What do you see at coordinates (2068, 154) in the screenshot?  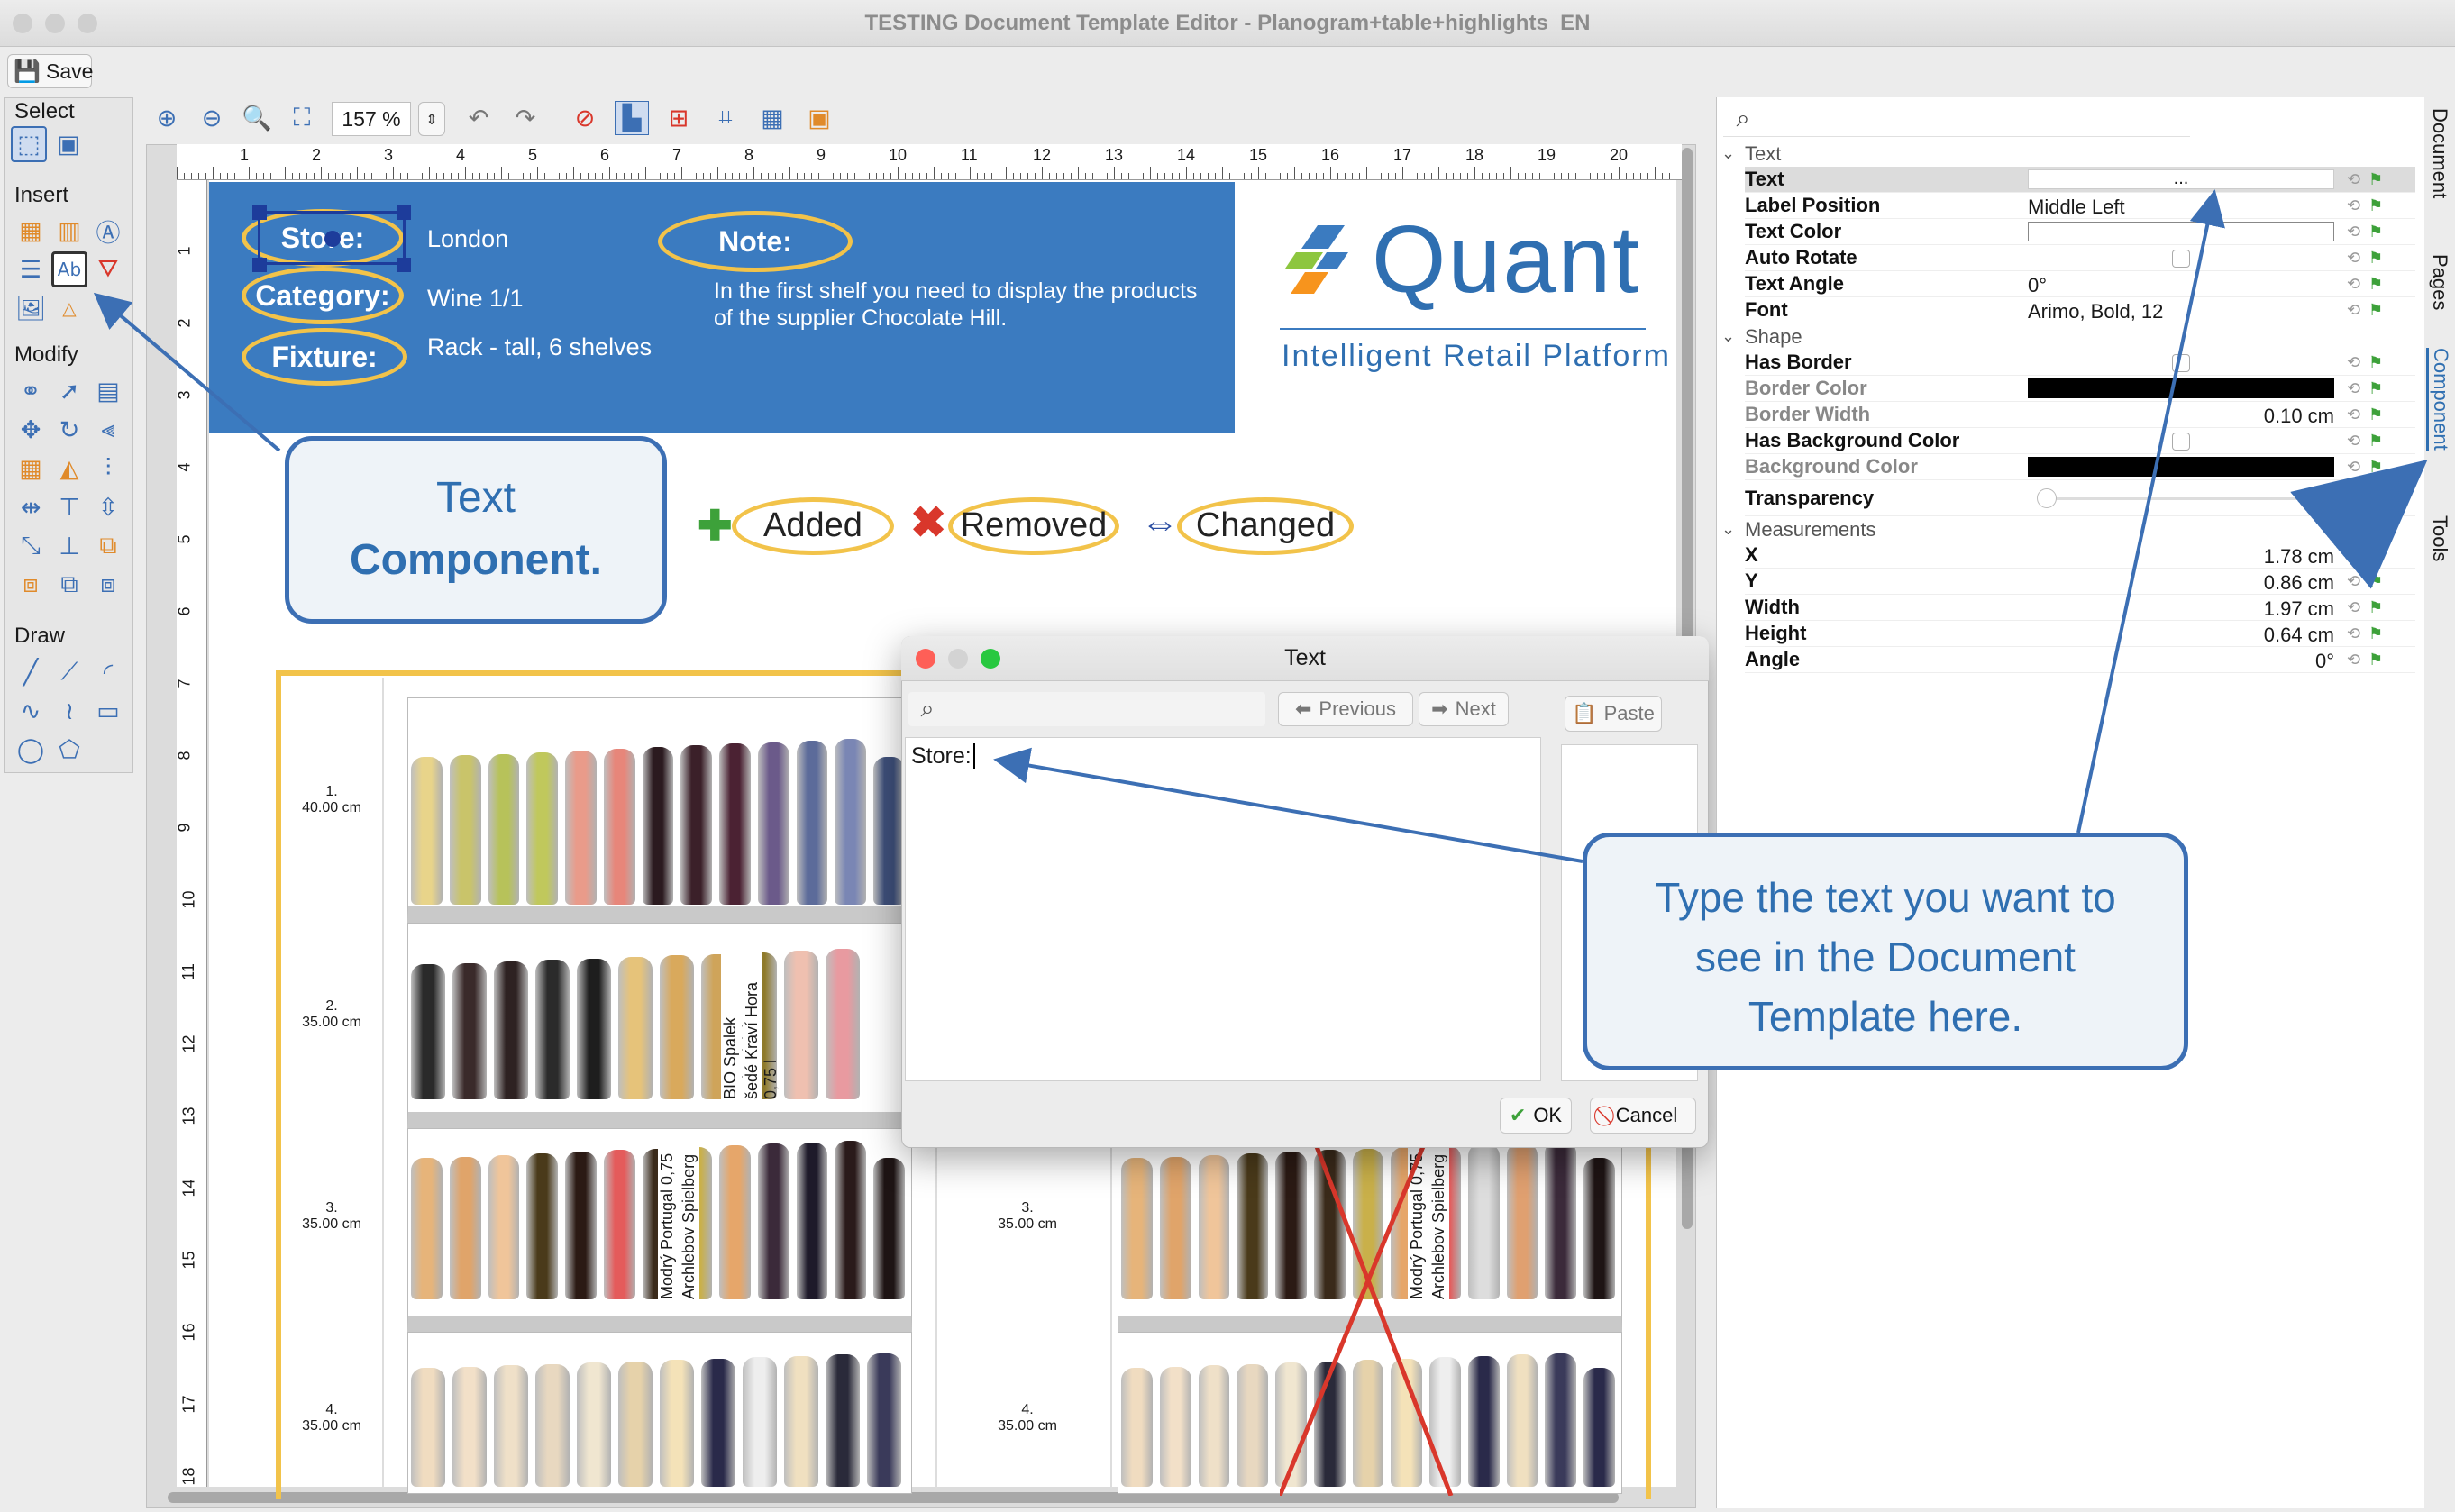 I see `property-section: ⌄ Text` at bounding box center [2068, 154].